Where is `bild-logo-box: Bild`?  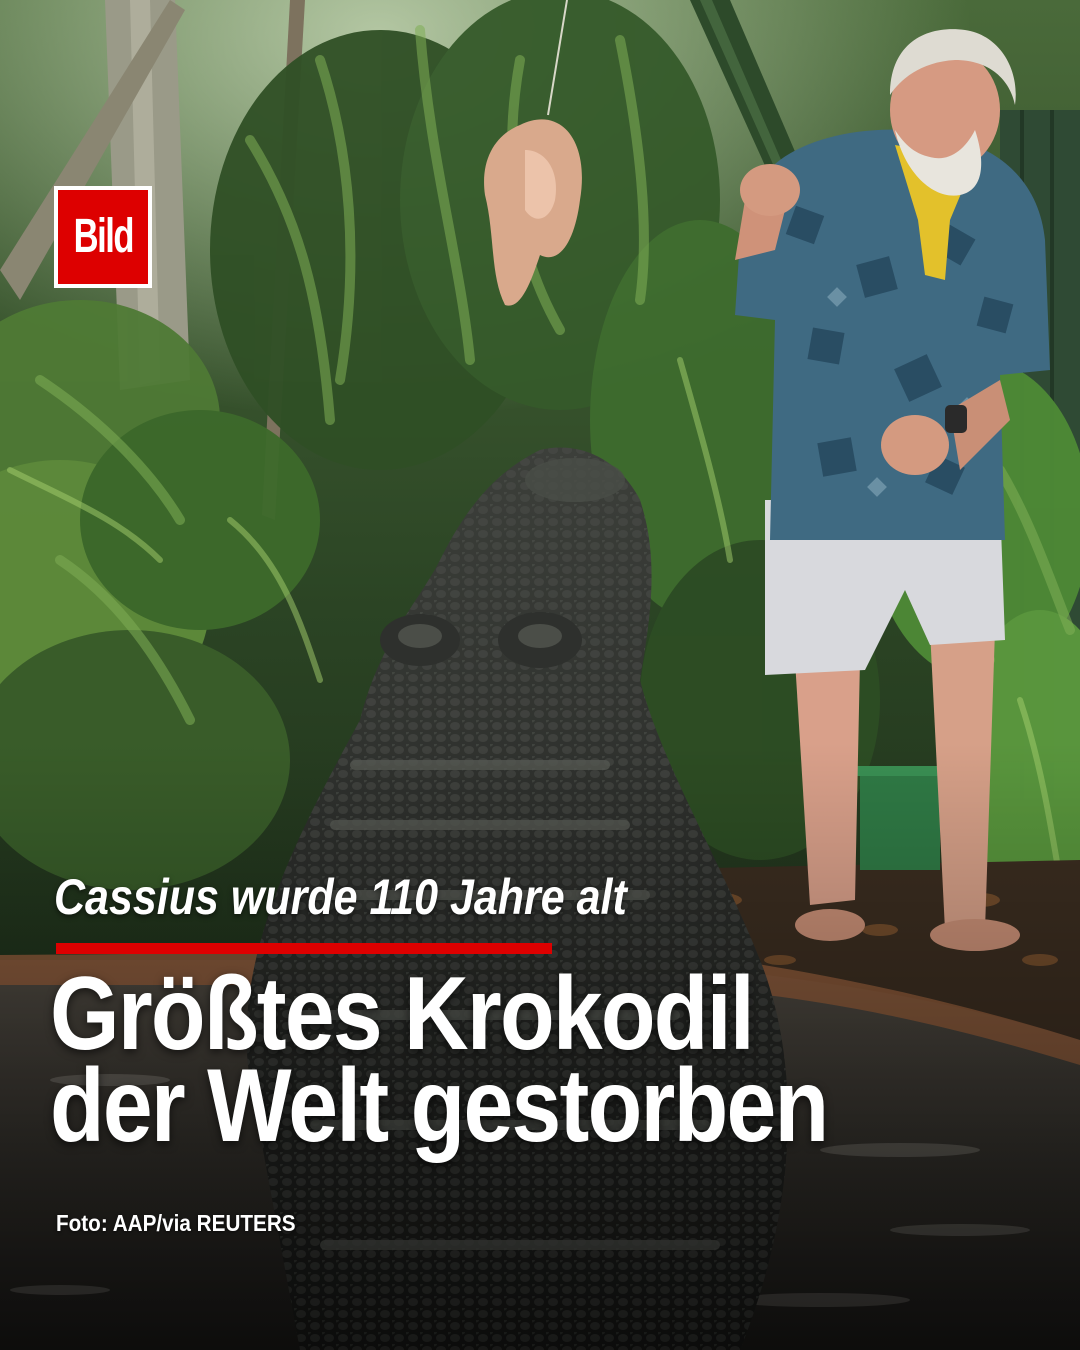 bild-logo-box: Bild is located at coordinates (103, 237).